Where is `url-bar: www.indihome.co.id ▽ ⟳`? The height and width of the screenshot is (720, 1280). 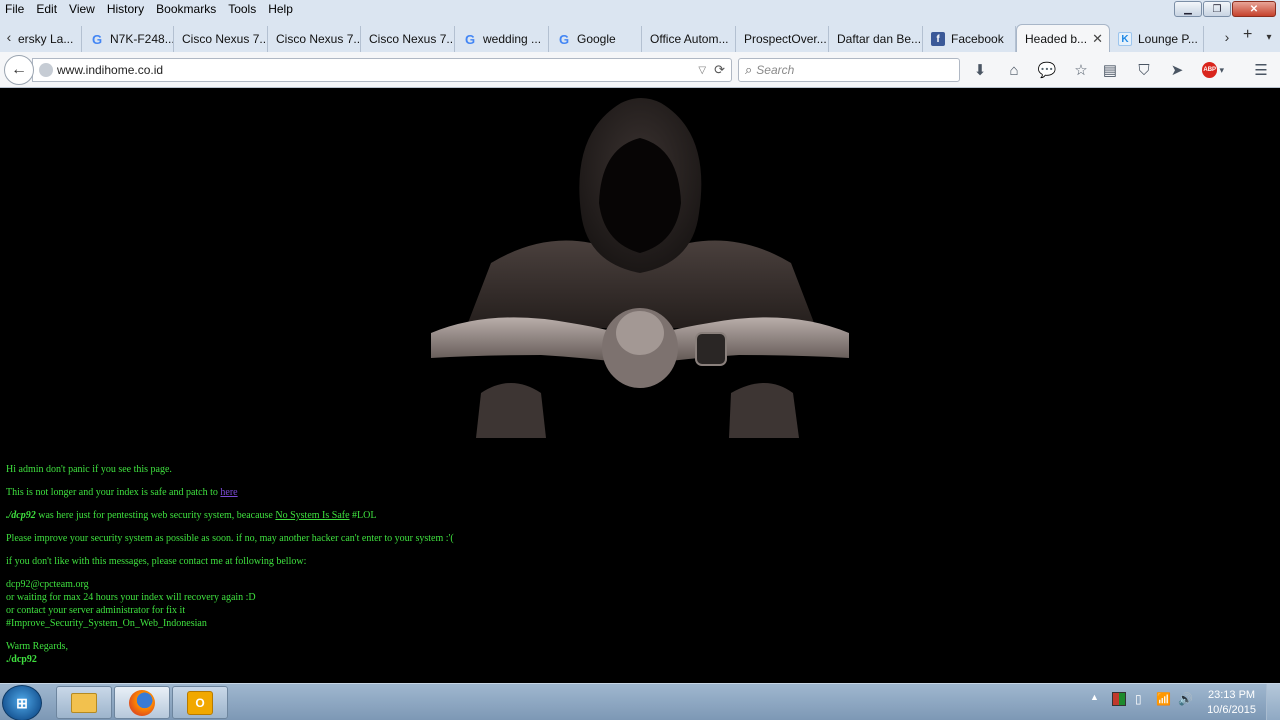
url-bar: www.indihome.co.id ▽ ⟳ is located at coordinates (382, 70).